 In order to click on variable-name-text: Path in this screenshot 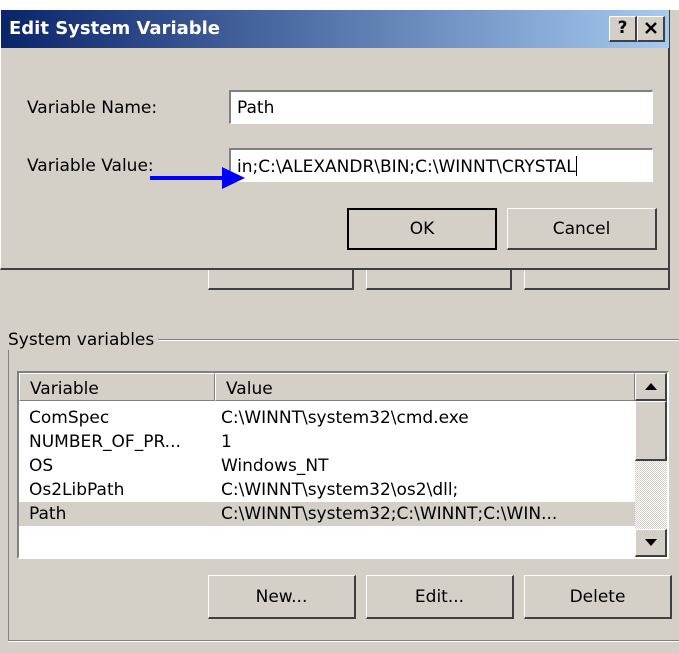, I will do `click(256, 108)`.